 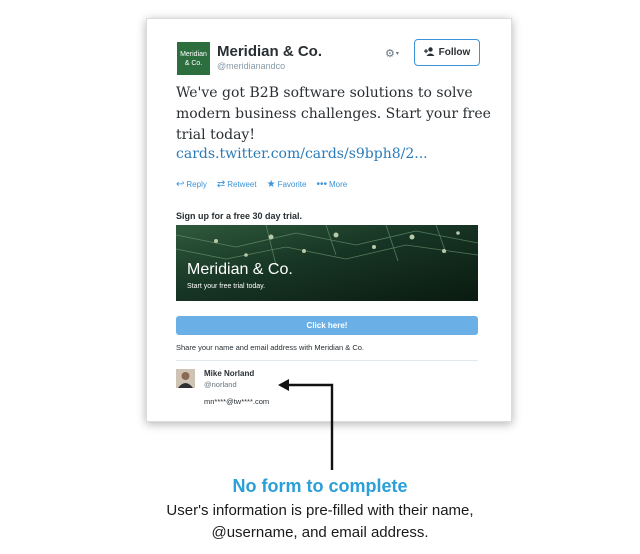 What do you see at coordinates (320, 486) in the screenshot?
I see `caption-title: No form to complete` at bounding box center [320, 486].